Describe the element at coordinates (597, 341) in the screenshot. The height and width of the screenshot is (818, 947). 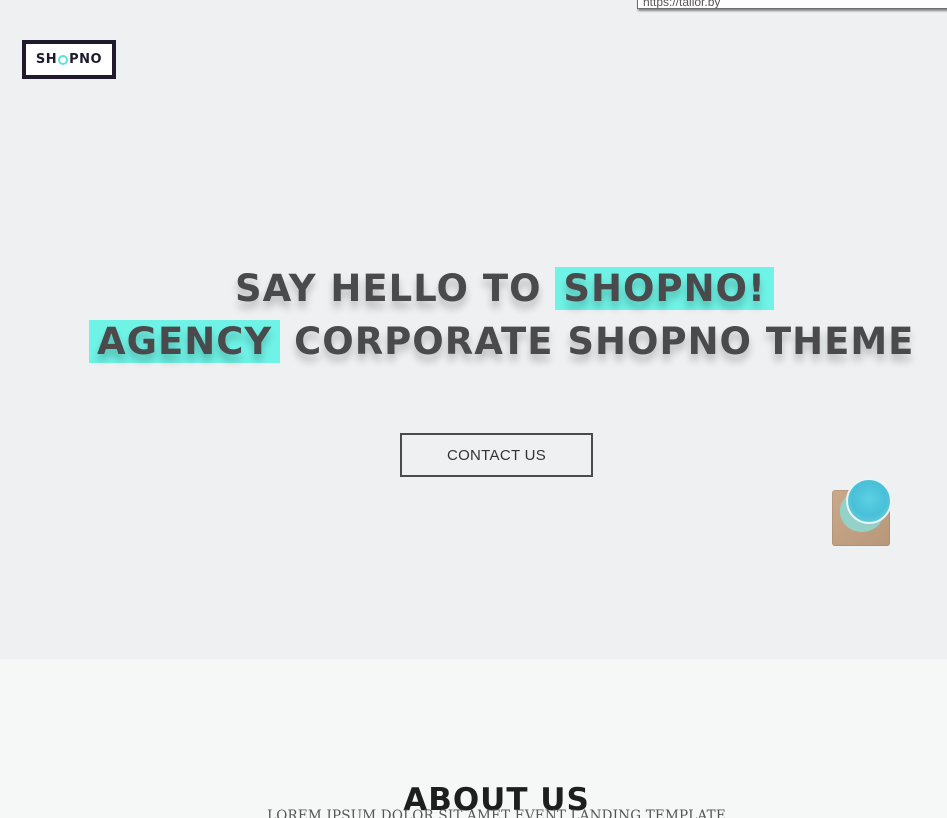
I see `hero-line-2-text: CORPORATE SHOPNO THEME` at that location.